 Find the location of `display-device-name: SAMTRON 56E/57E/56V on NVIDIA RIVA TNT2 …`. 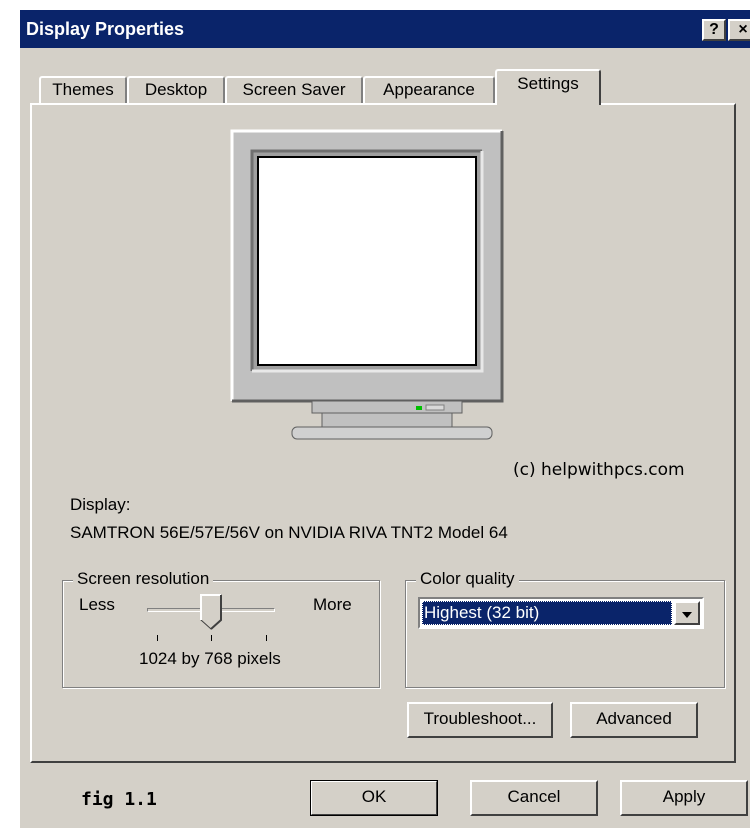

display-device-name: SAMTRON 56E/57E/56V on NVIDIA RIVA TNT2 … is located at coordinates (289, 532).